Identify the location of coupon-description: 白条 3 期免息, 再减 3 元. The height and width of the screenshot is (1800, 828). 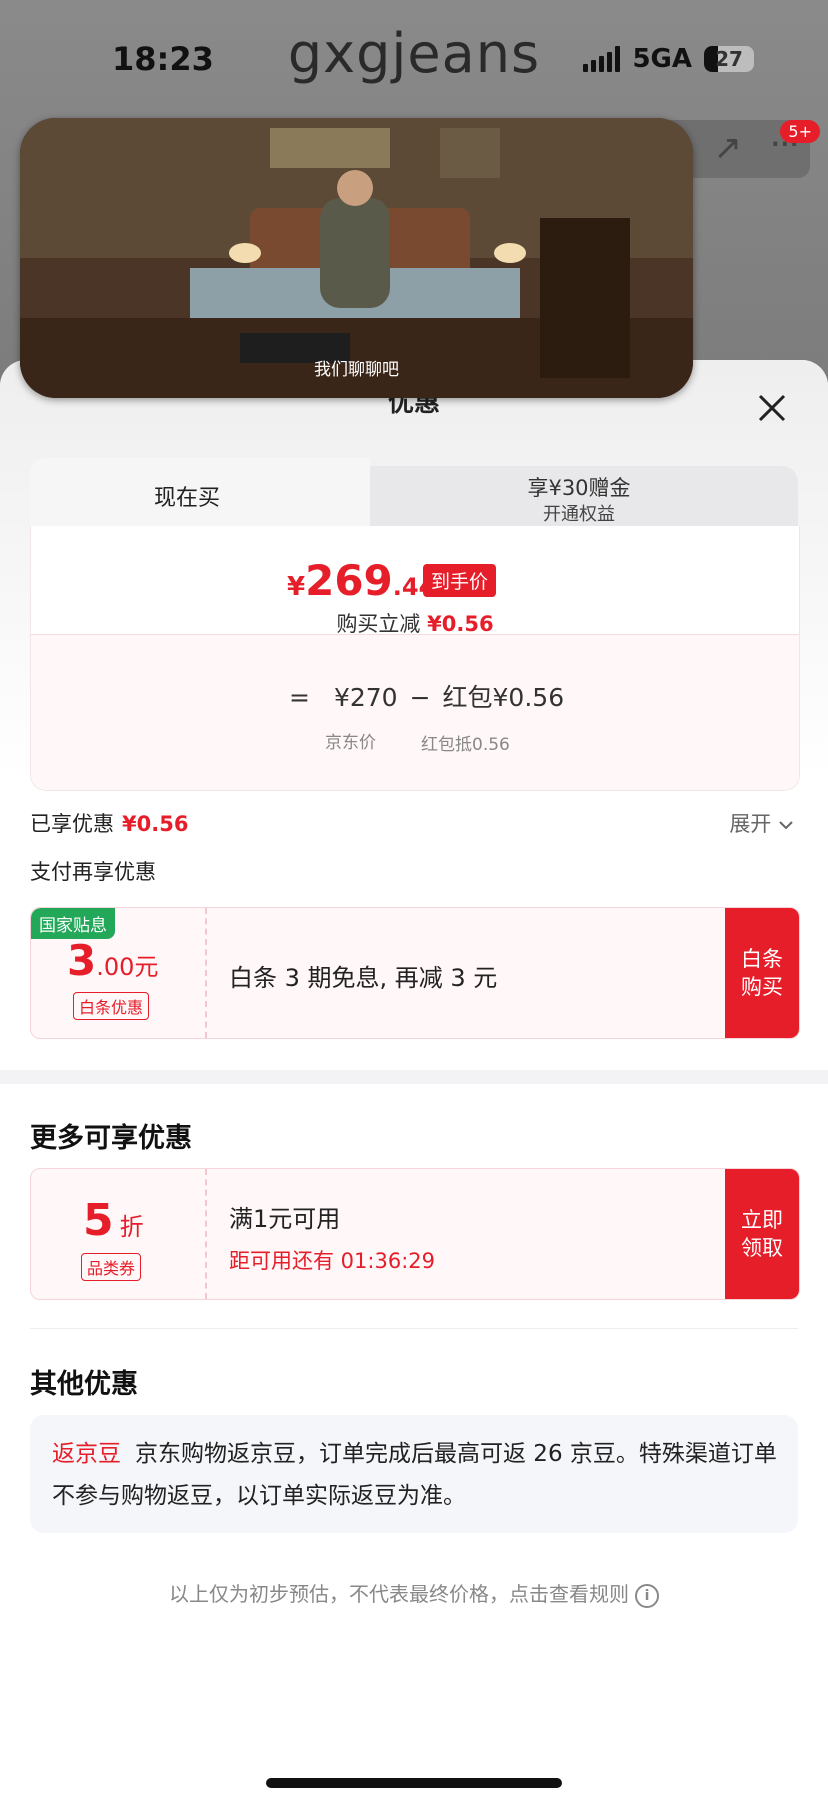
(363, 978).